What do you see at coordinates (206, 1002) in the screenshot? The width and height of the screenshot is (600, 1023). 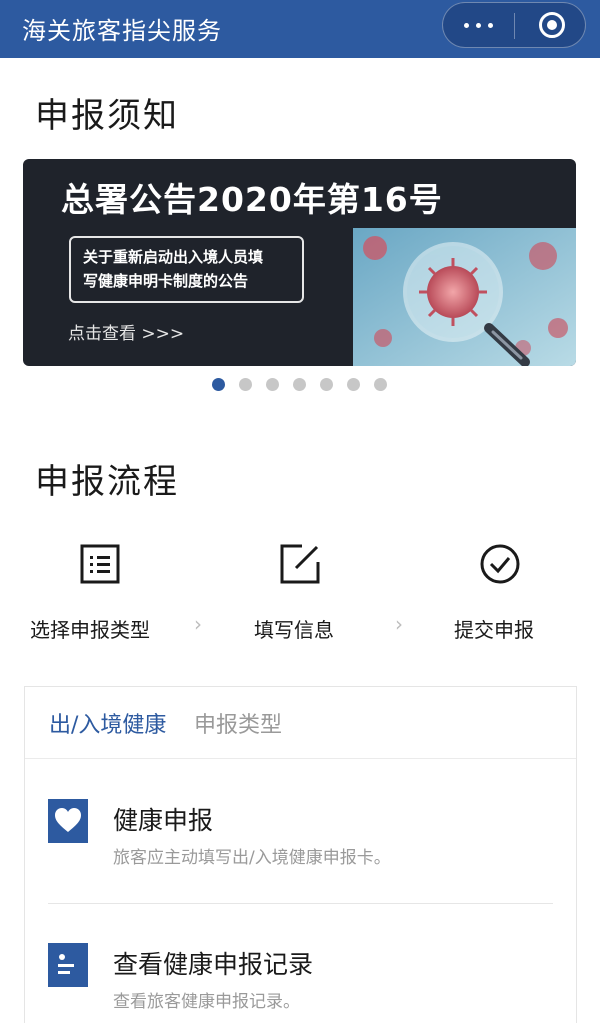 I see `list-item-description: 查看旅客健康申报记录。` at bounding box center [206, 1002].